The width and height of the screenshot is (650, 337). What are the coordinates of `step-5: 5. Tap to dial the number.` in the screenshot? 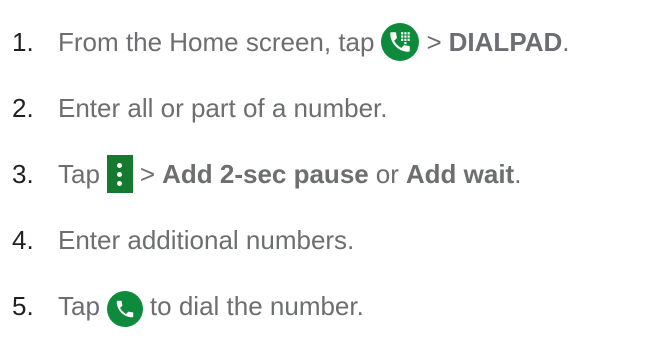 It's located at (188, 306).